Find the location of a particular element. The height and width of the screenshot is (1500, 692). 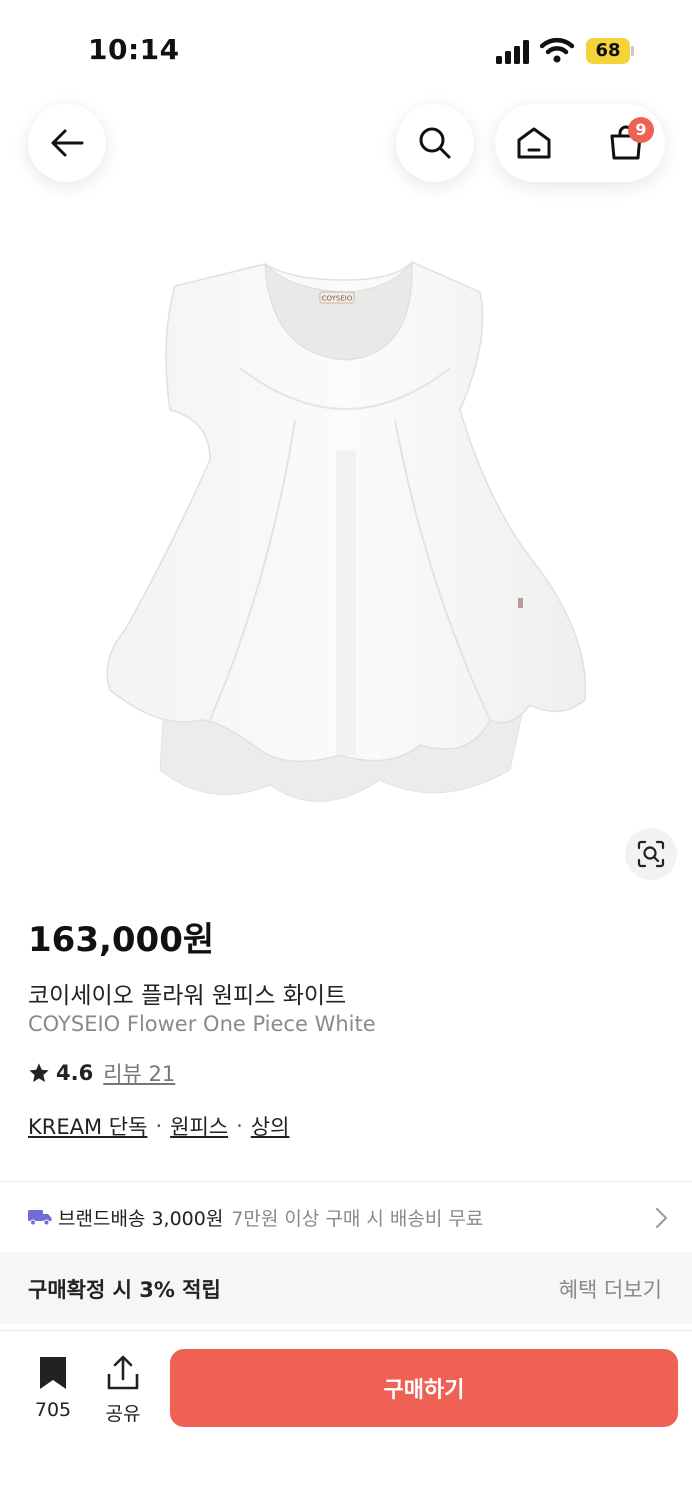

review-link: 리뷰 21 is located at coordinates (139, 1073).